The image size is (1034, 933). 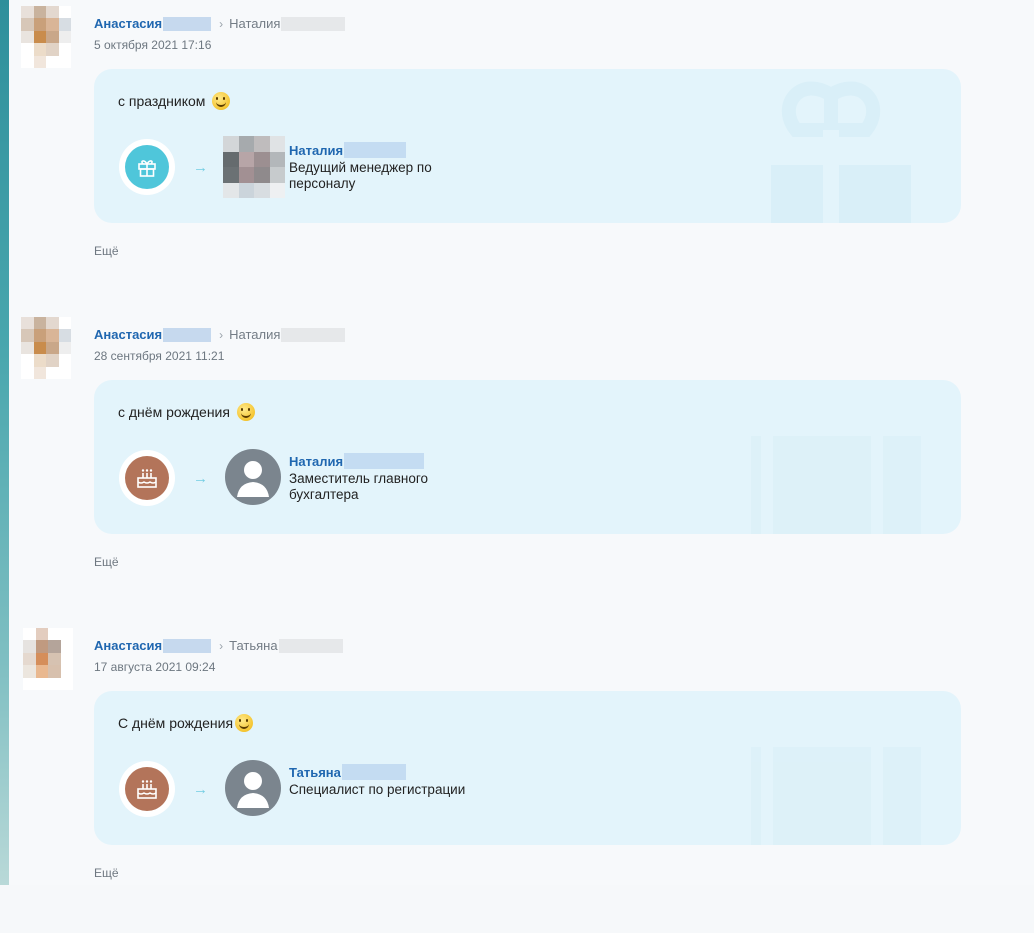 What do you see at coordinates (4, 442) in the screenshot?
I see `left-background-strip` at bounding box center [4, 442].